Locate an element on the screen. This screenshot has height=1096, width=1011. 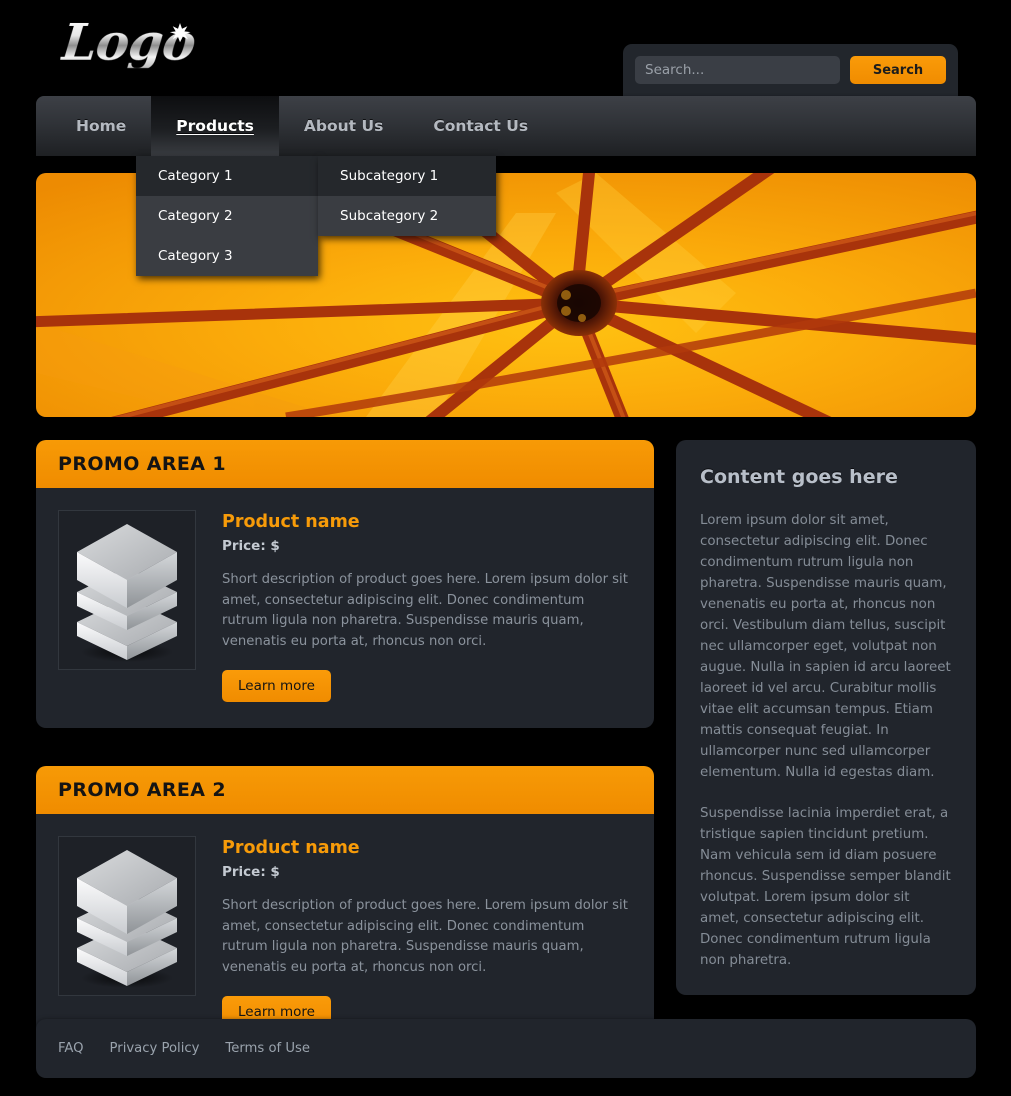
sidebar-title: Content goes here is located at coordinates (799, 477).